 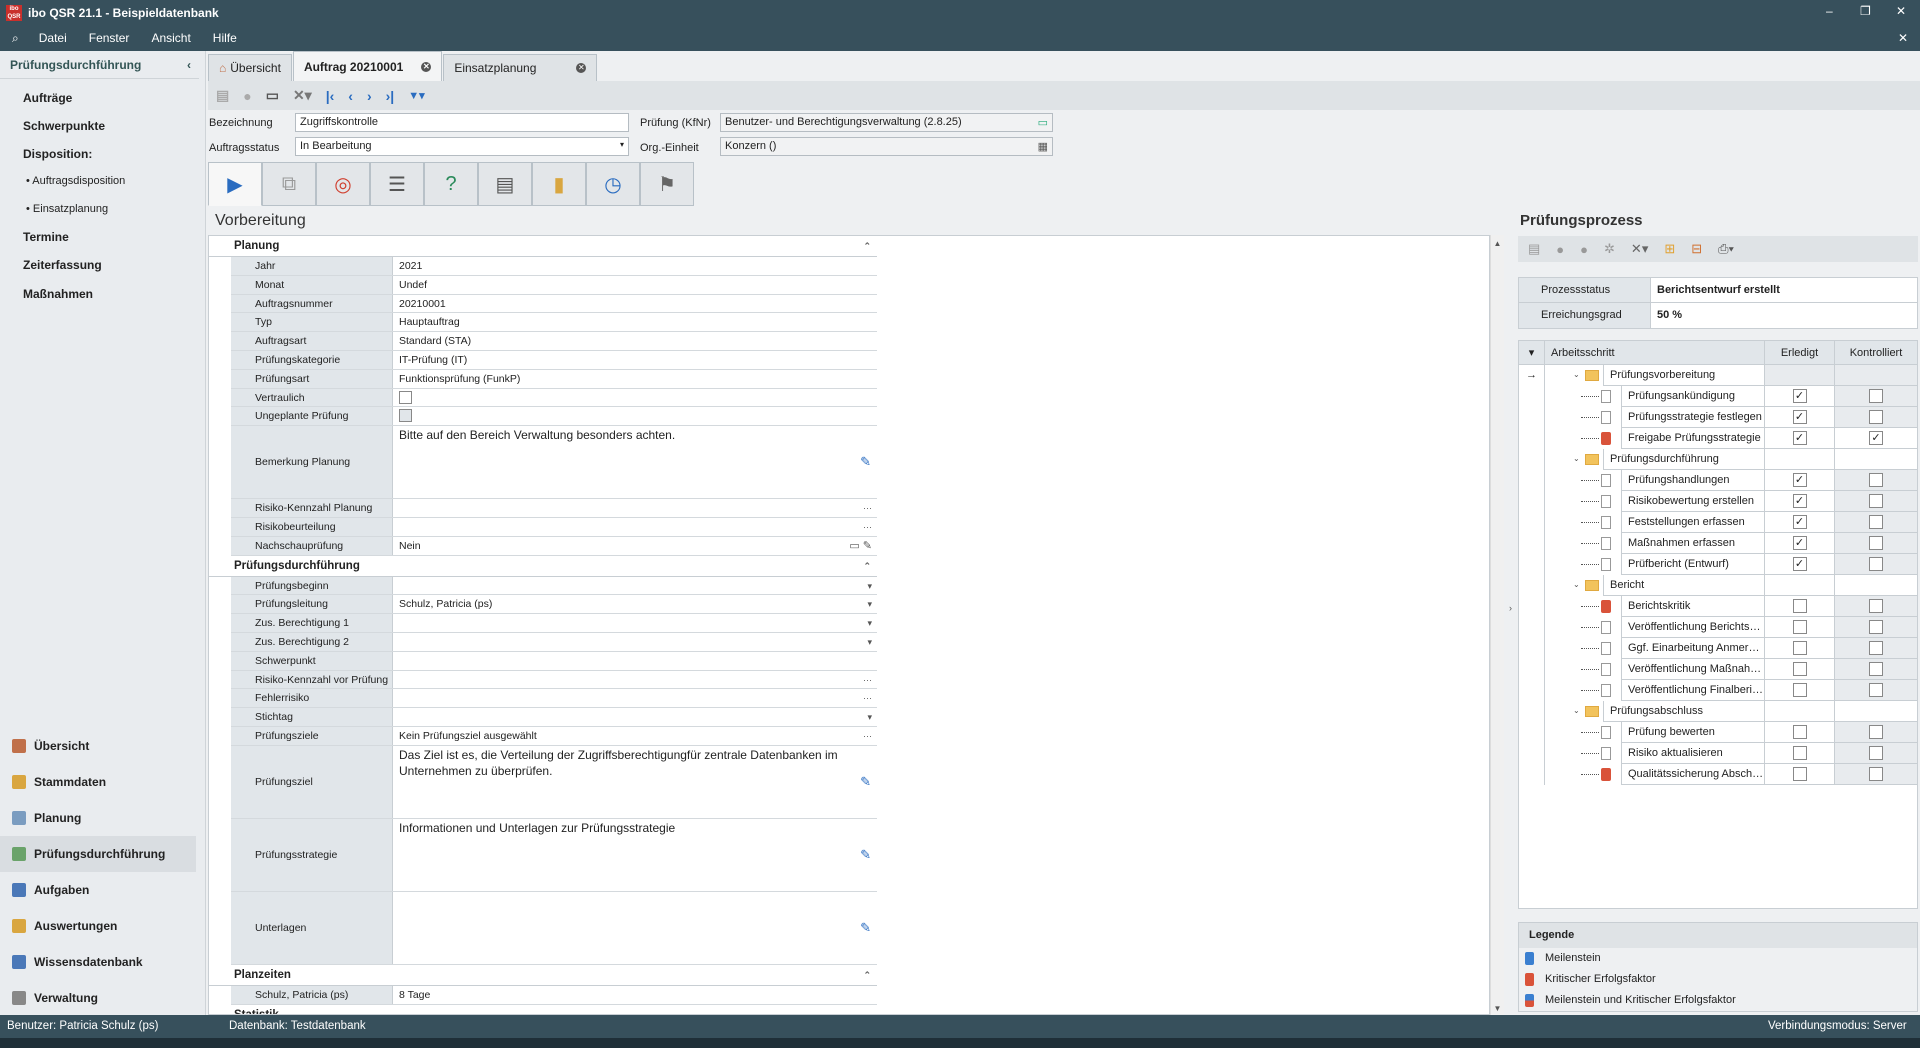 I want to click on arbeitsschritt-cell: Veröffentlichung Berichtsentwurf, so click(x=1655, y=627).